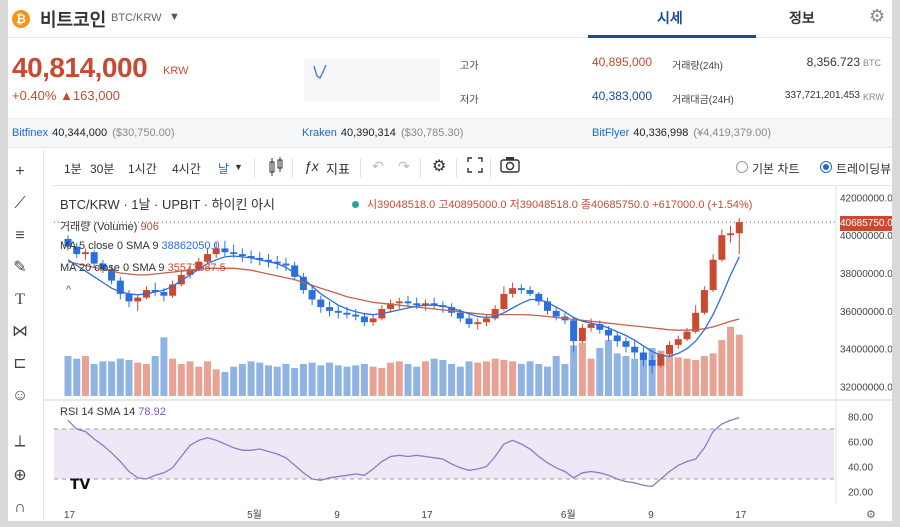 This screenshot has height=527, width=900. I want to click on interval-day: 날, so click(223, 168).